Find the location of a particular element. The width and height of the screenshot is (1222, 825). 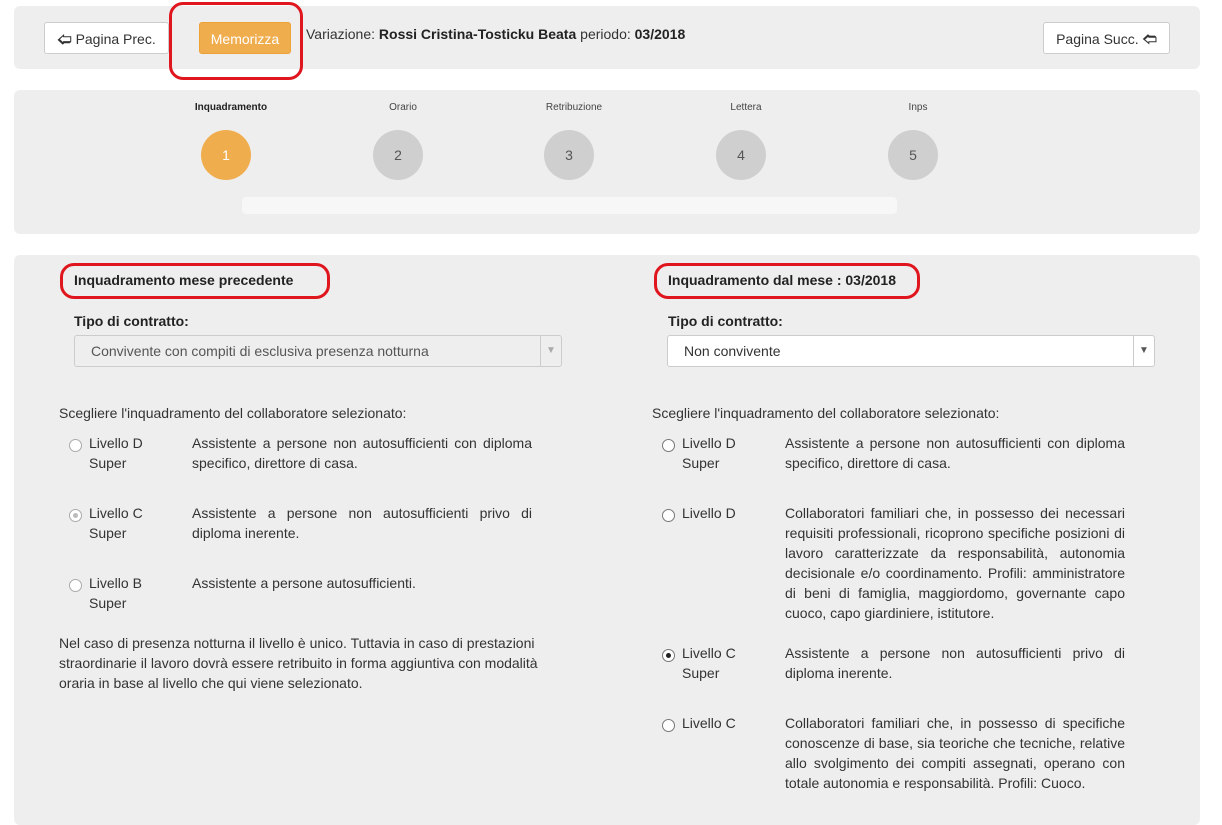

prev-page-button: 🢠 Pagina Prec. is located at coordinates (106, 38).